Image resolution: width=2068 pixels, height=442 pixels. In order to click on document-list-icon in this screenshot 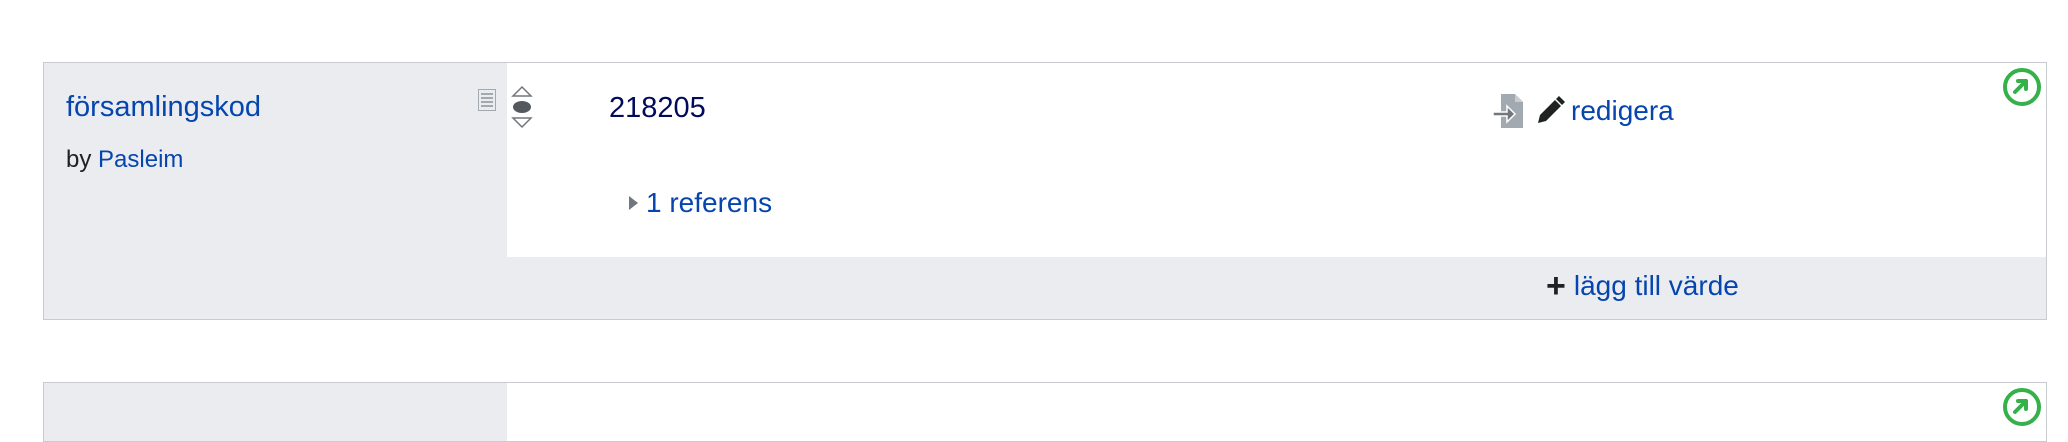, I will do `click(487, 100)`.